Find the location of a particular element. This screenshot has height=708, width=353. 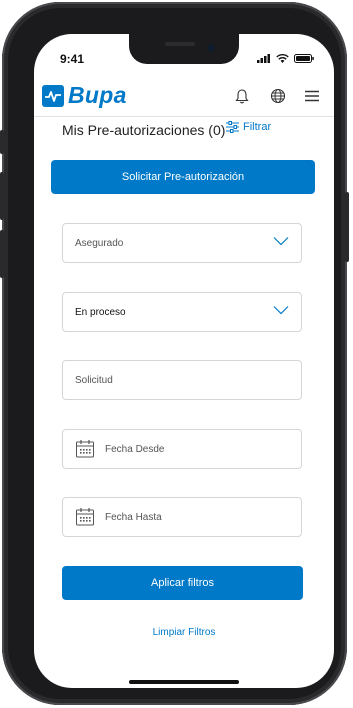

front-camera is located at coordinates (211, 48).